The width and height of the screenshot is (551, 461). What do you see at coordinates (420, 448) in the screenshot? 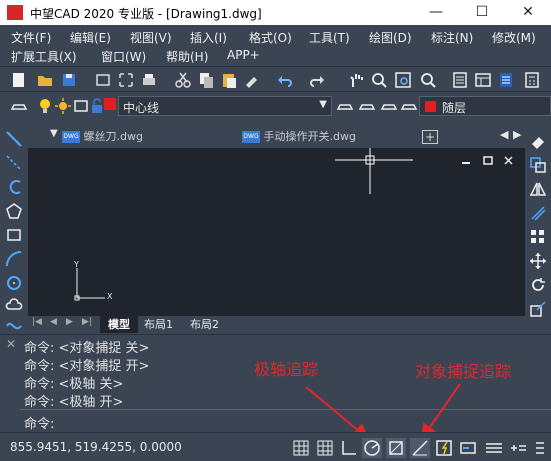
I see `object-snap-tracking-icon` at bounding box center [420, 448].